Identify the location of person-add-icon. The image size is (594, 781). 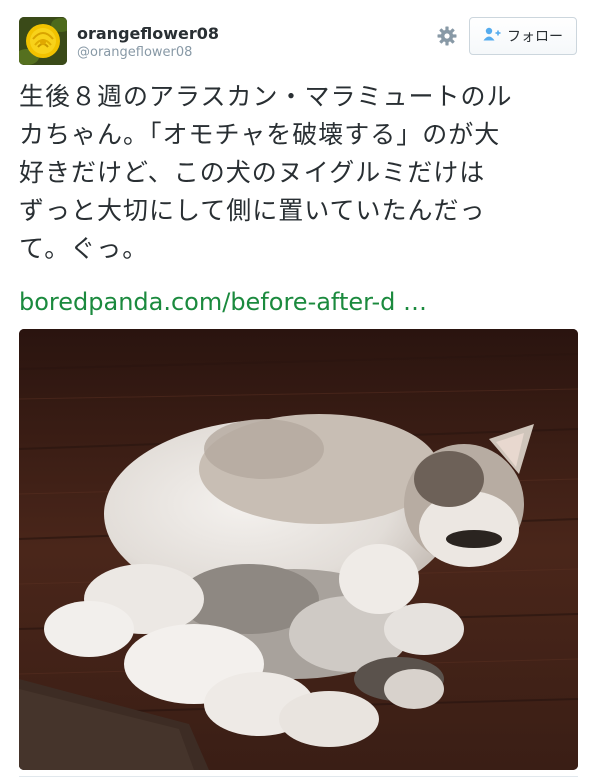
(492, 36).